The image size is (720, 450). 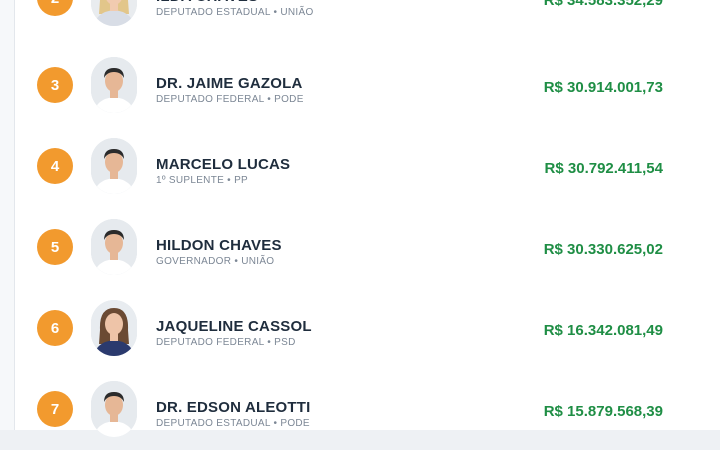 I want to click on amount-value: R$ 30.914.001,73, so click(x=603, y=87).